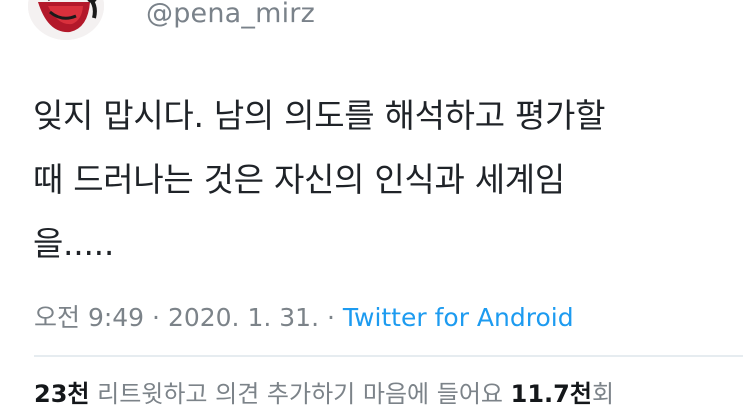 The height and width of the screenshot is (419, 743). I want to click on likes-stat: 마음에 들어요 11.7천회, so click(488, 394).